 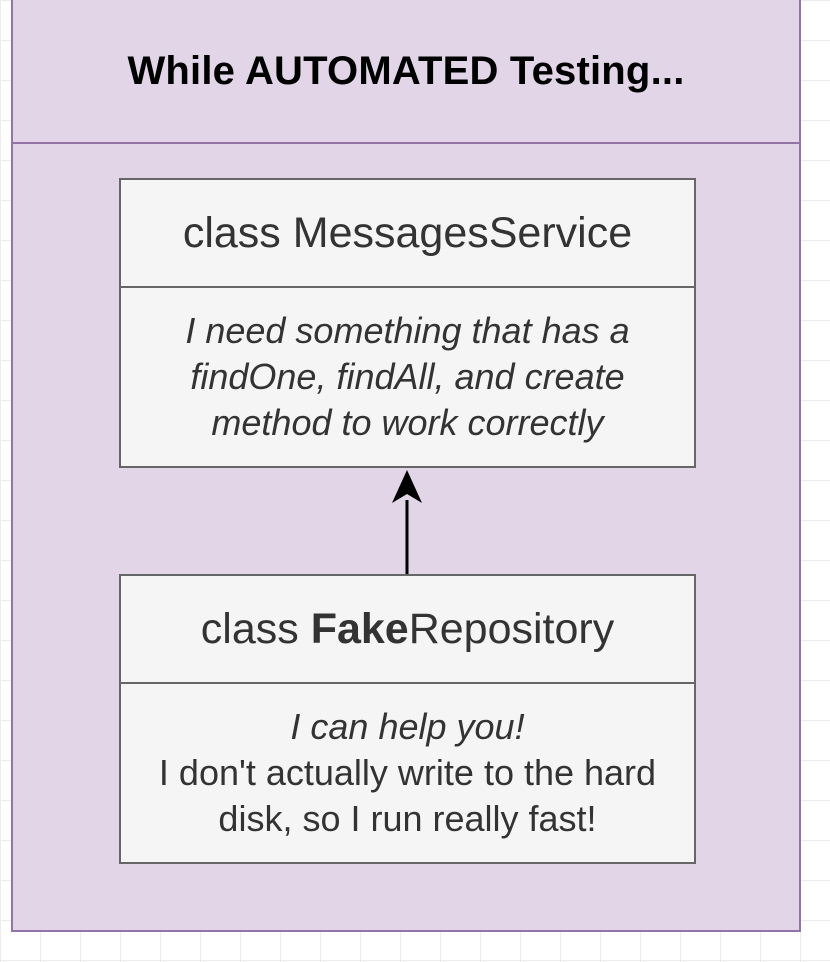 I want to click on arrow-head, so click(x=407, y=486).